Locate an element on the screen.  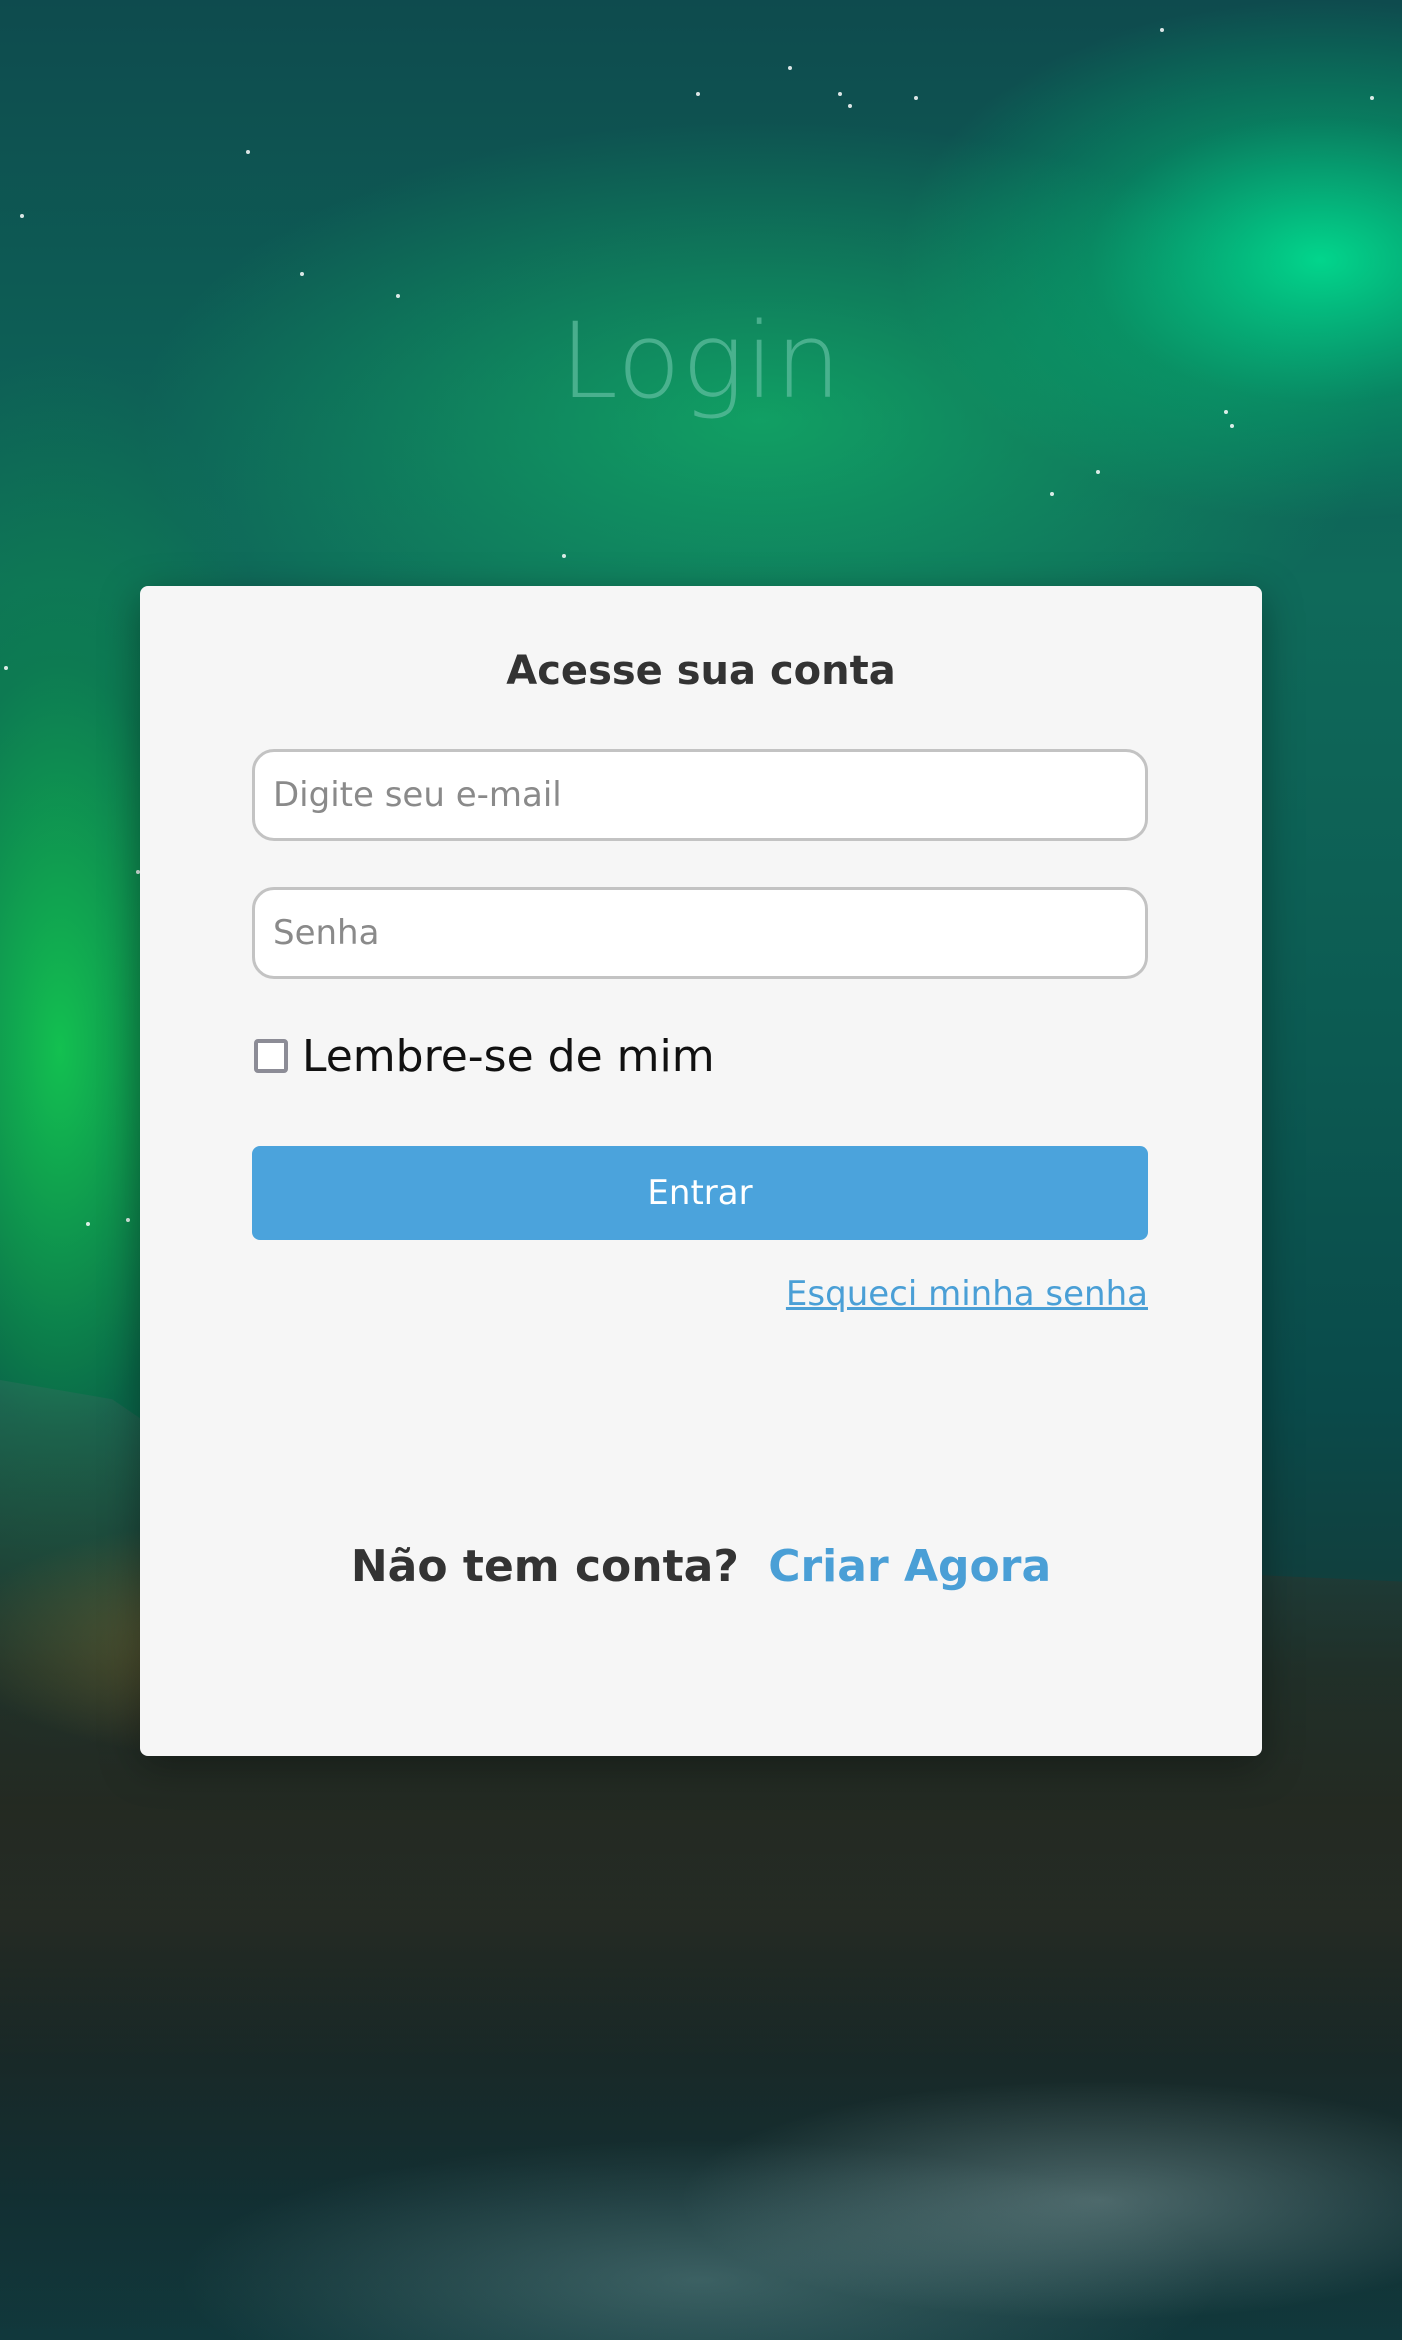
page-heading: Login is located at coordinates (701, 361).